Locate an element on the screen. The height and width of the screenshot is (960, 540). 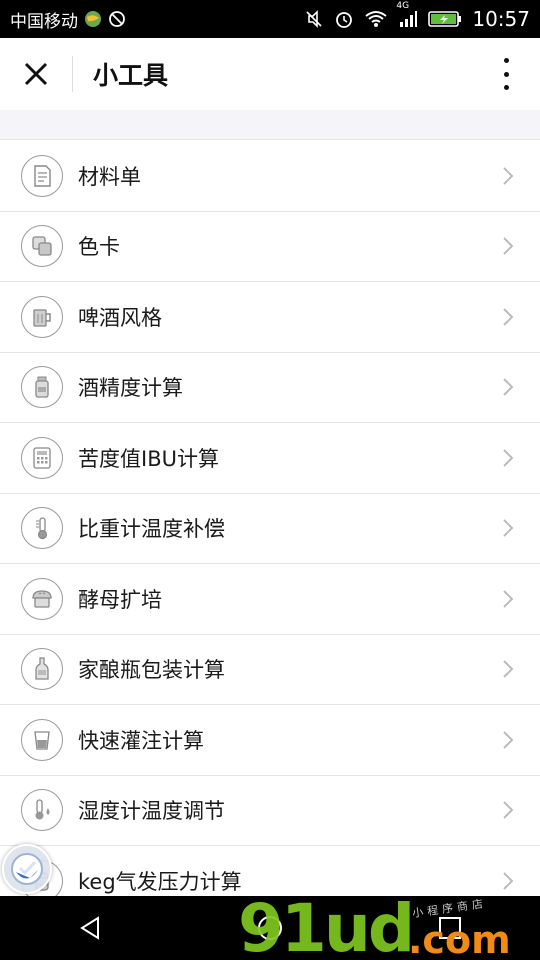
watermark-logo: 91ud is located at coordinates (326, 925).